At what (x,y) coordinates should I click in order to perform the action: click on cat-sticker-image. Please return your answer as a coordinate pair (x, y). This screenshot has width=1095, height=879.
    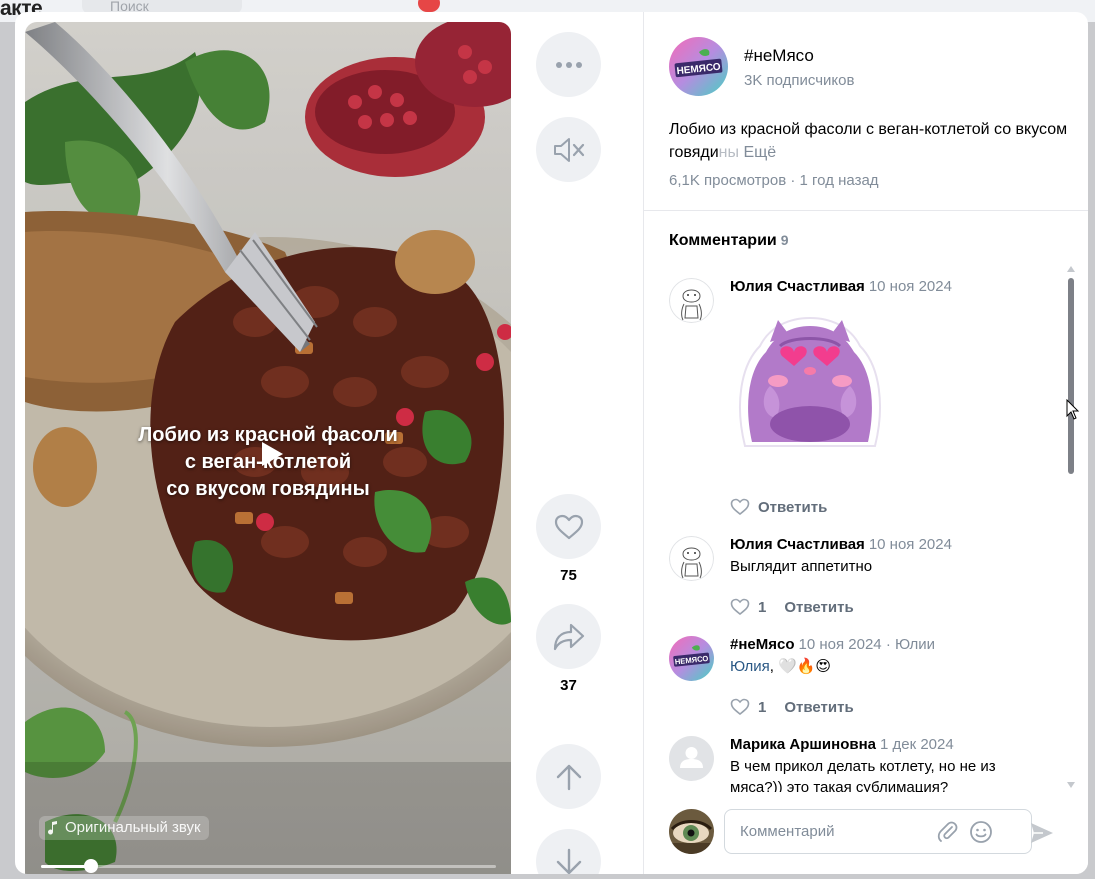
    Looking at the image, I should click on (810, 381).